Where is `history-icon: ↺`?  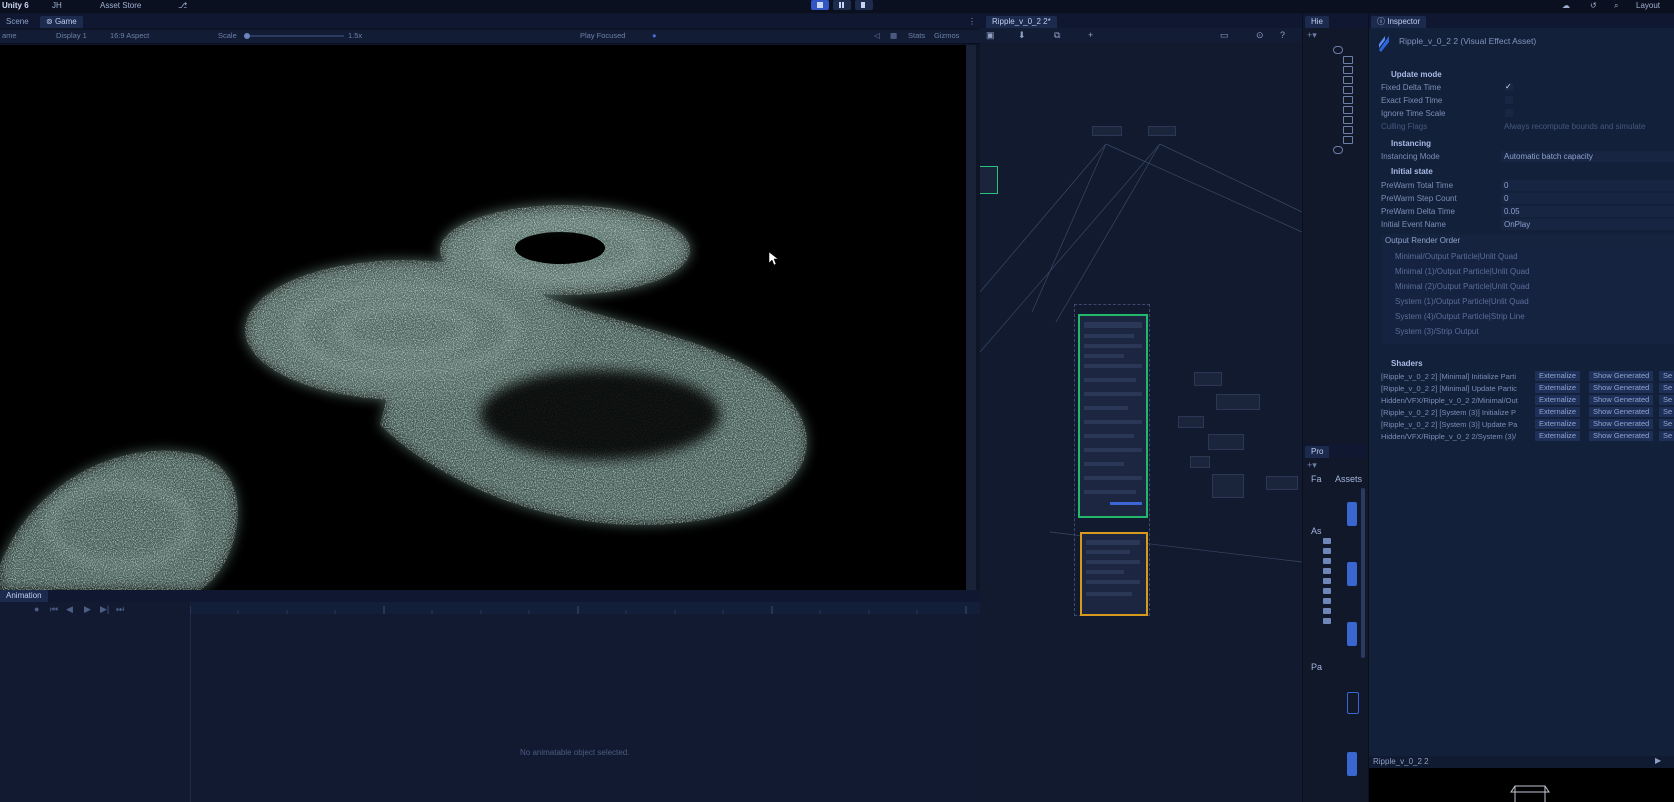 history-icon: ↺ is located at coordinates (1593, 5).